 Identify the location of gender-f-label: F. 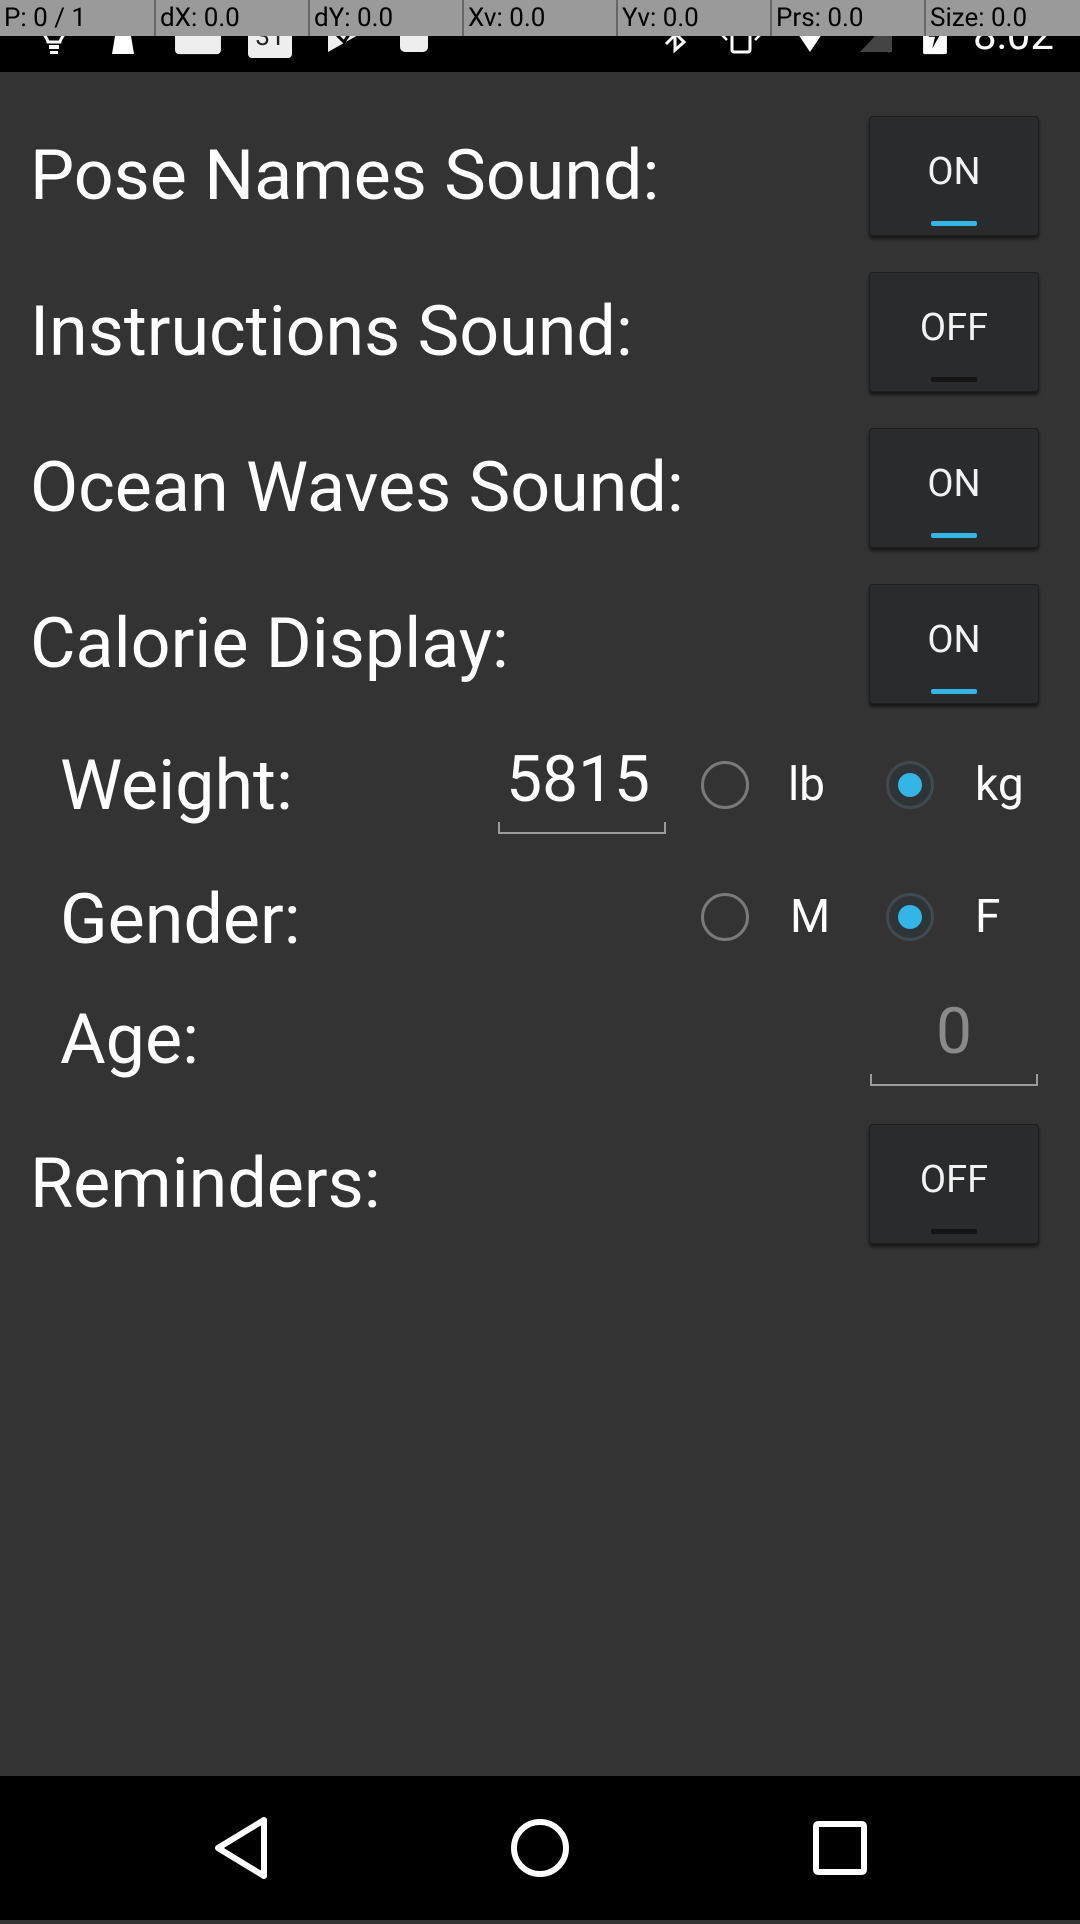
(988, 917).